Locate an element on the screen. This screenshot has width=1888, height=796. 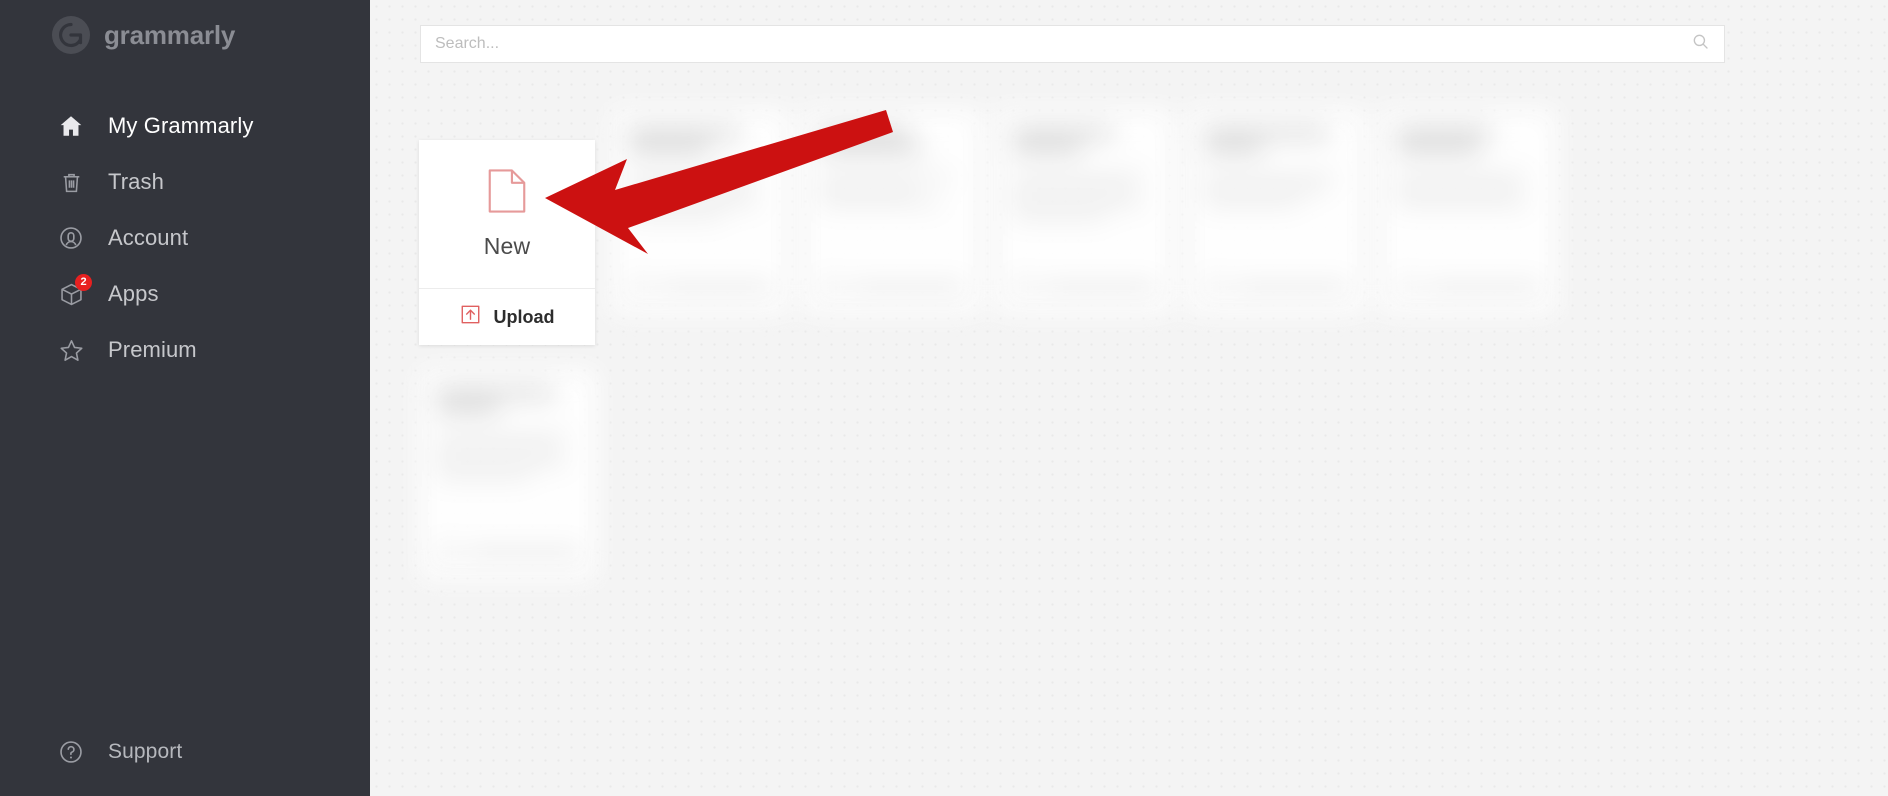
sidebar-item-account: Account is located at coordinates (185, 238).